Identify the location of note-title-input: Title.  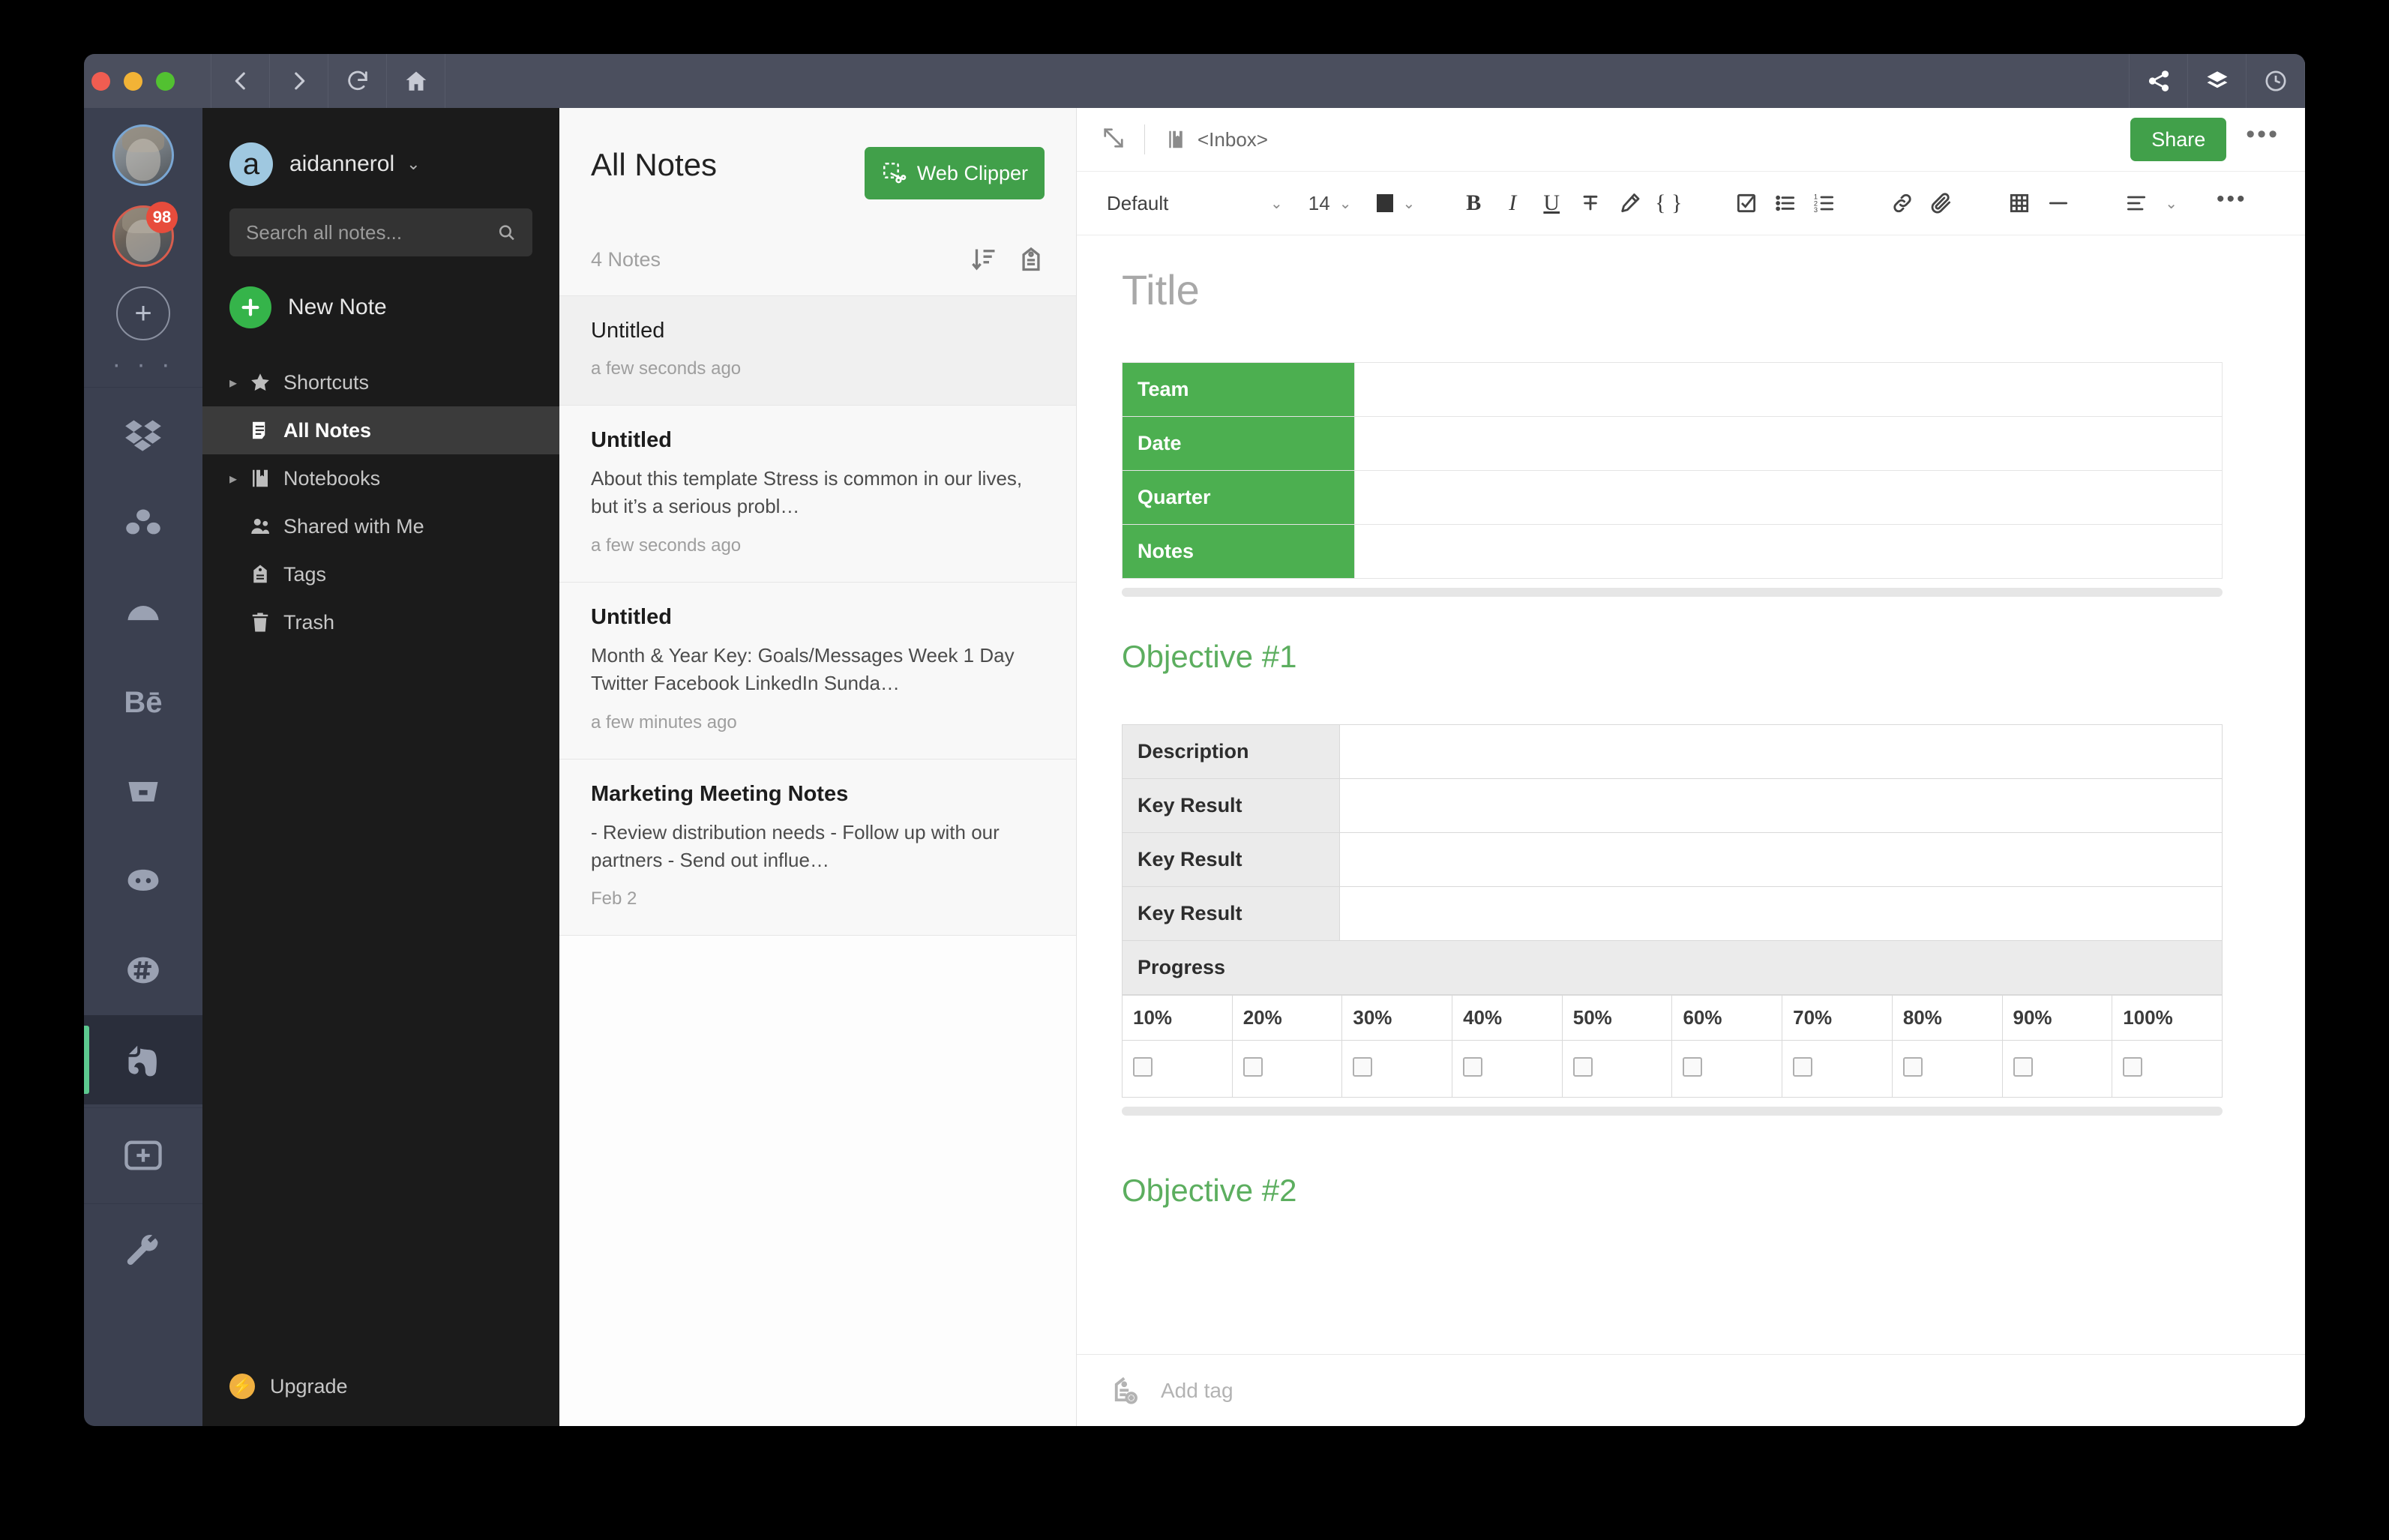
(1691, 298).